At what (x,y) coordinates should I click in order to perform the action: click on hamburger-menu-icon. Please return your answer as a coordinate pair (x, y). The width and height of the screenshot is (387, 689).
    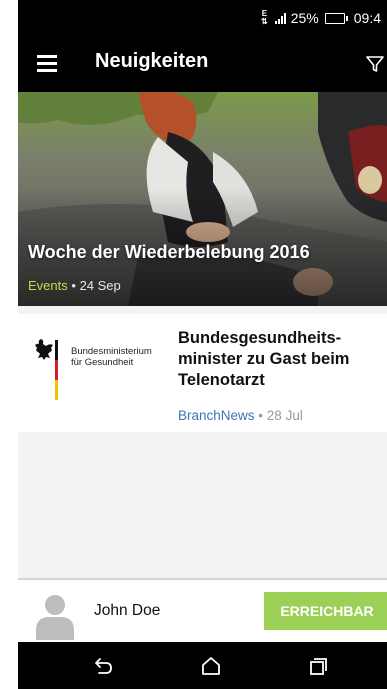
    Looking at the image, I should click on (47, 63).